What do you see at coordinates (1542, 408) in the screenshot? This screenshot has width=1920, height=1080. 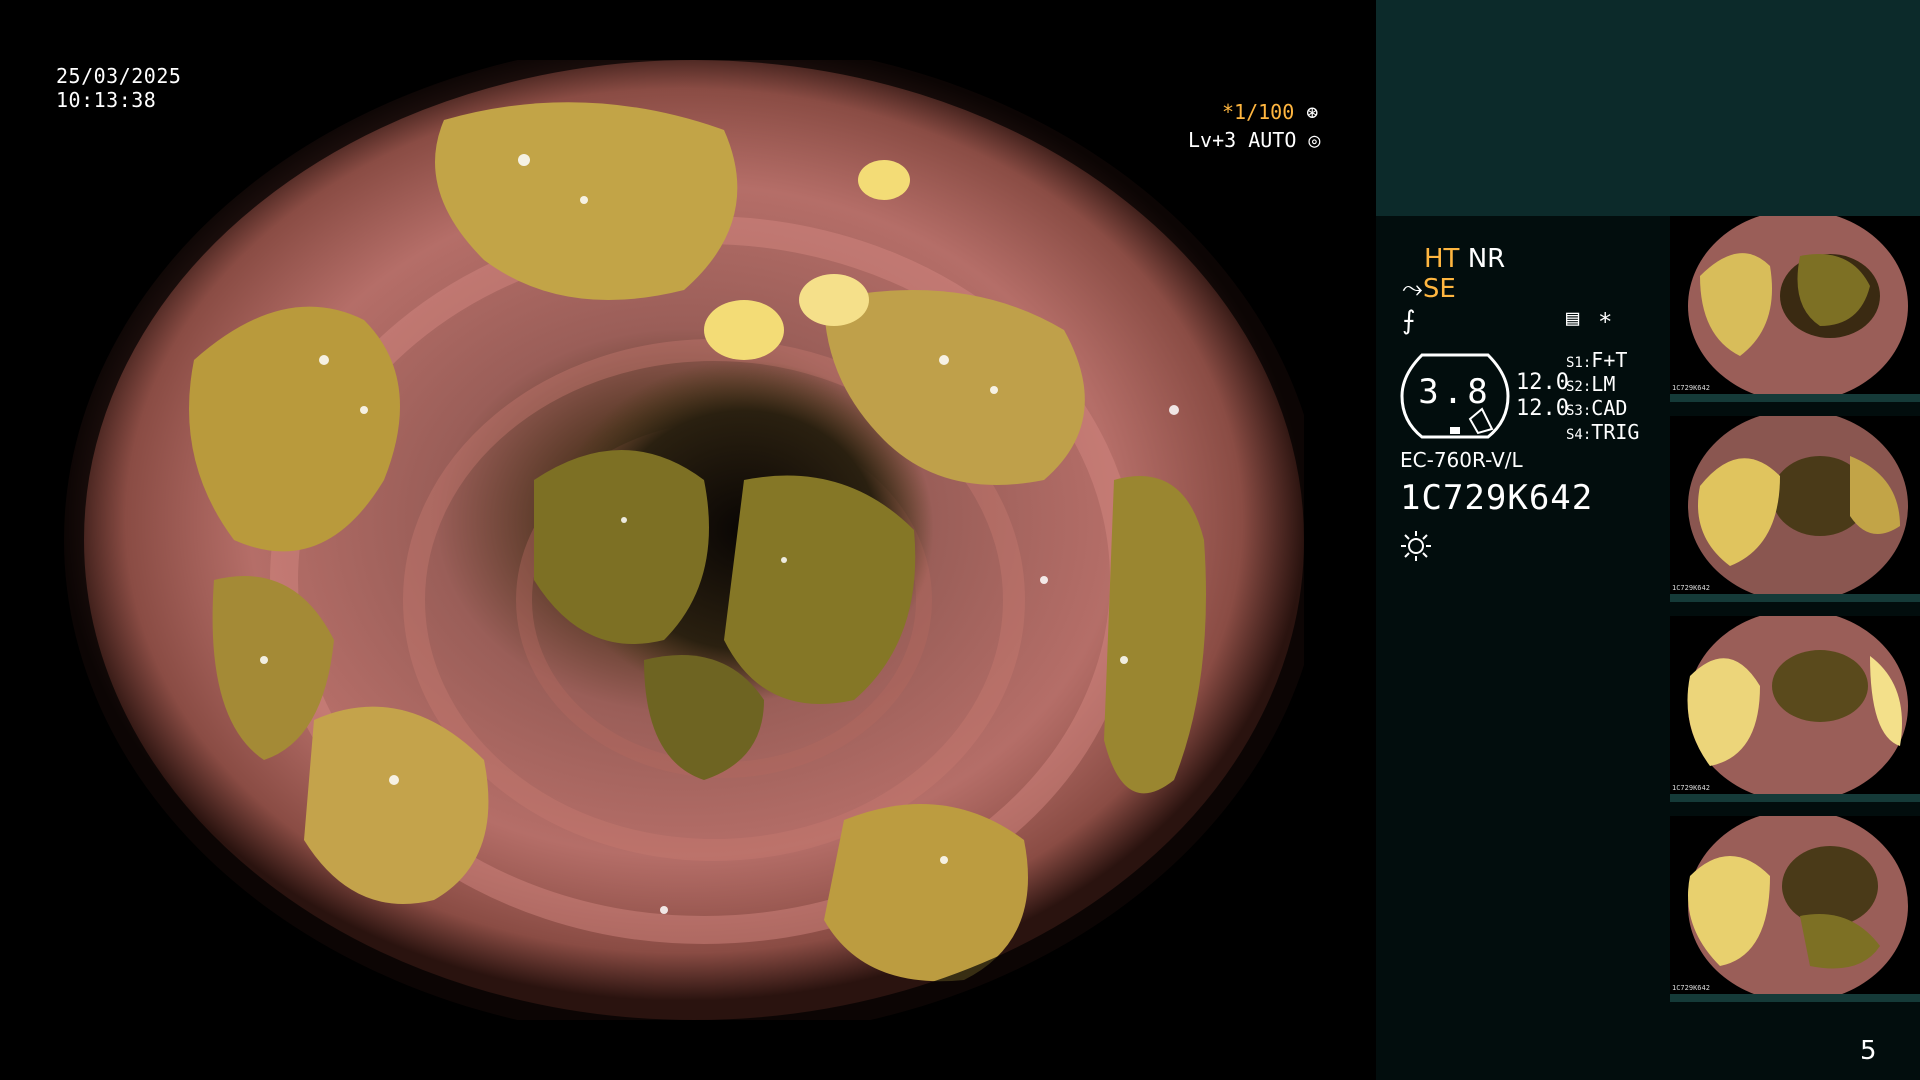 I see `value-lower: 12.0` at bounding box center [1542, 408].